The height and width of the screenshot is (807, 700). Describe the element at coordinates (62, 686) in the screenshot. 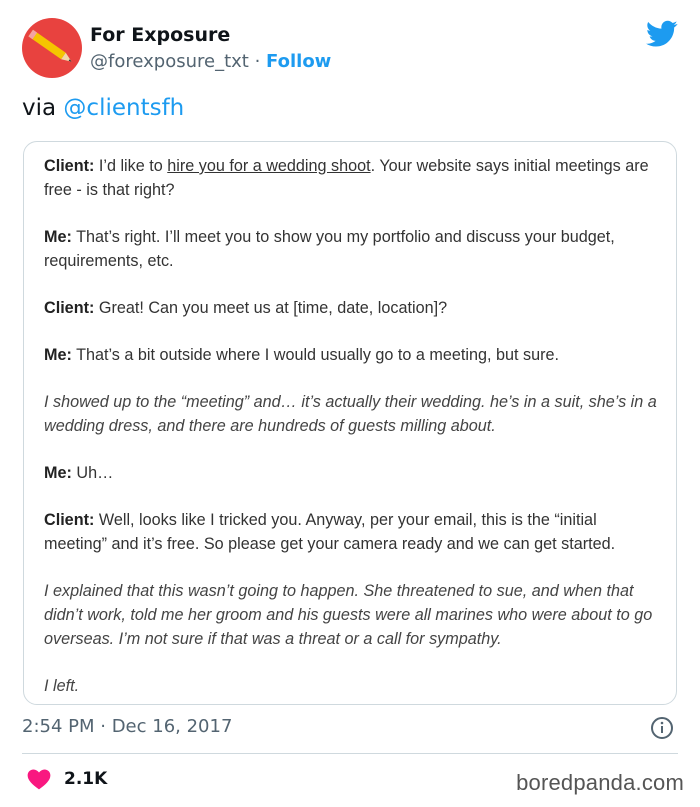

I see `narration-line: I left.` at that location.